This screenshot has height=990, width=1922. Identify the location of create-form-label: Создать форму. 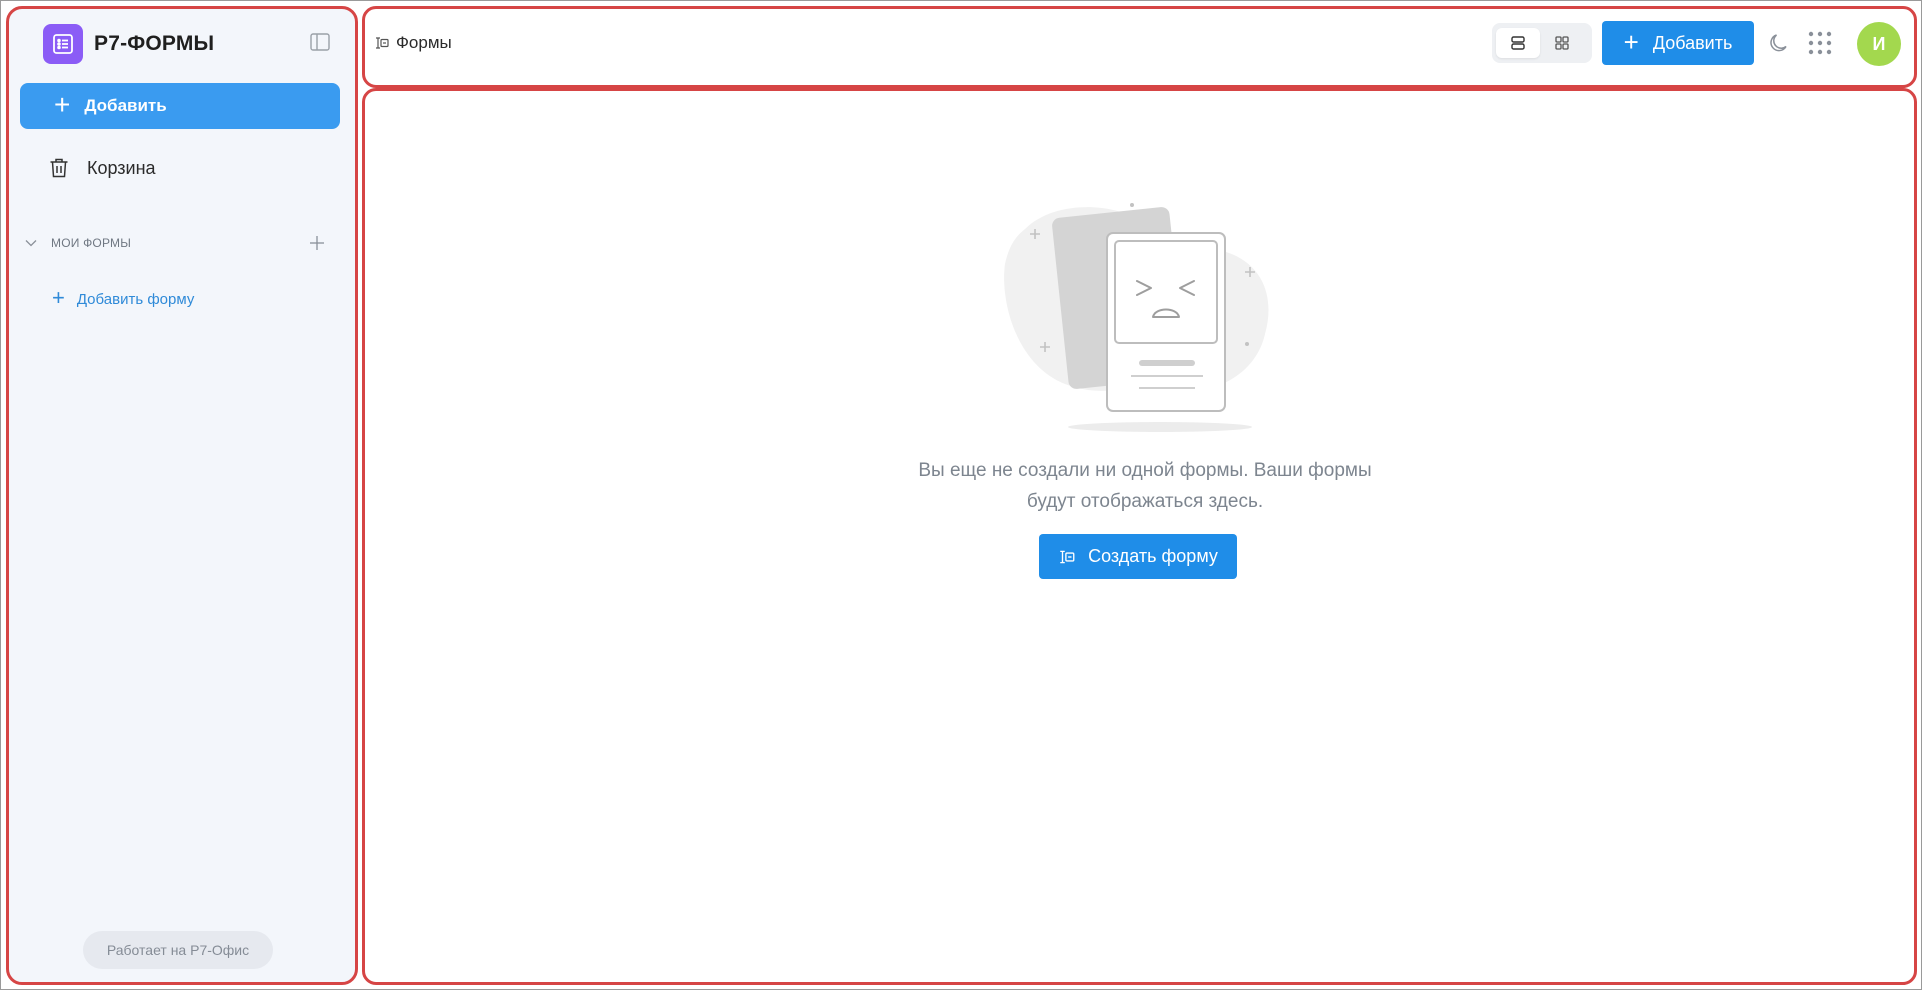
(1153, 556).